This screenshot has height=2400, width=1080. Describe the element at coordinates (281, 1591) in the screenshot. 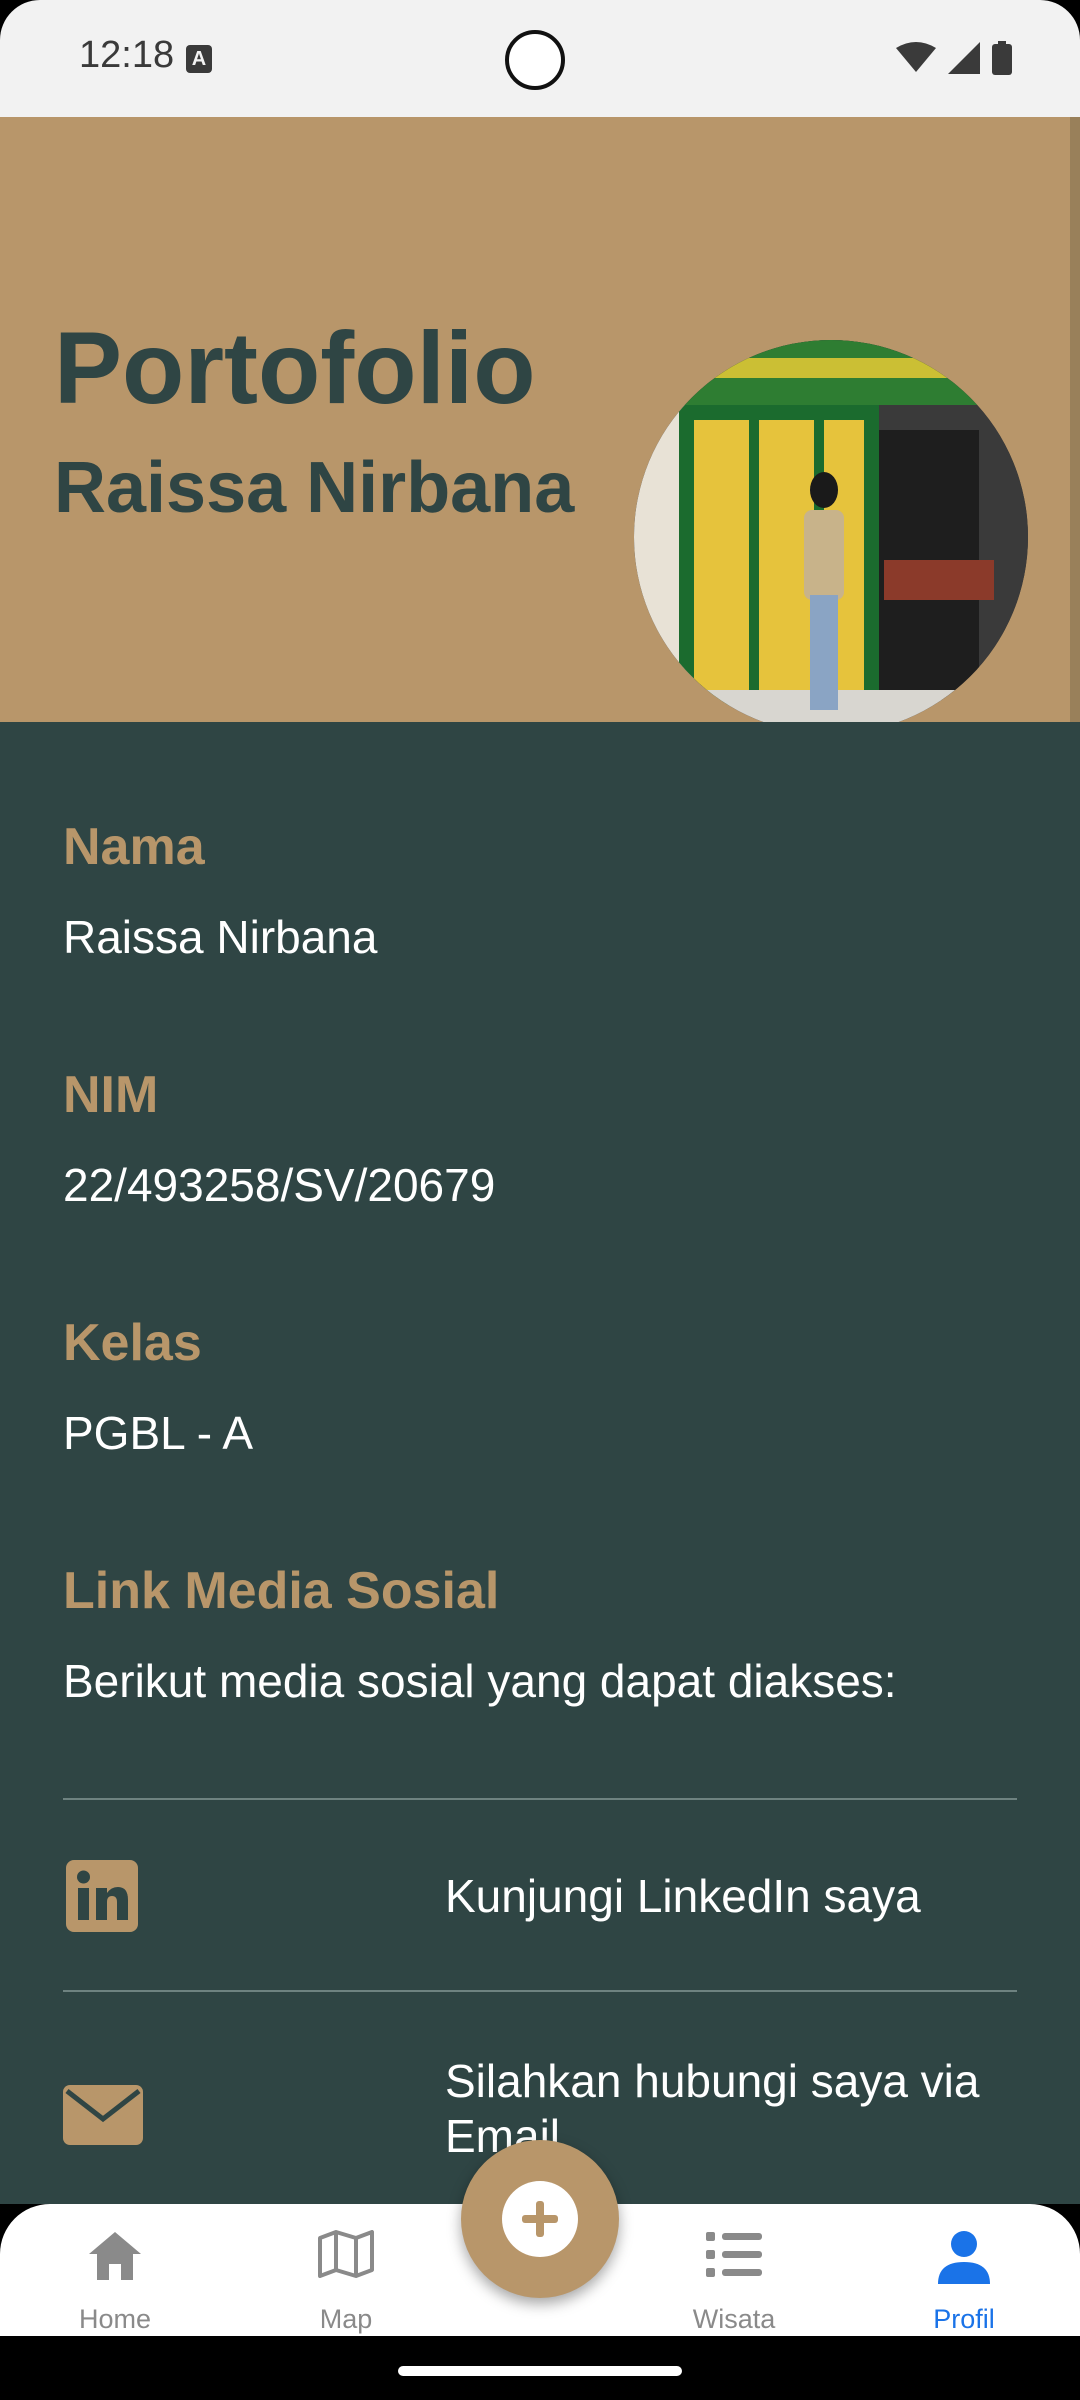

I see `social-media-label: Link Media Sosial` at that location.